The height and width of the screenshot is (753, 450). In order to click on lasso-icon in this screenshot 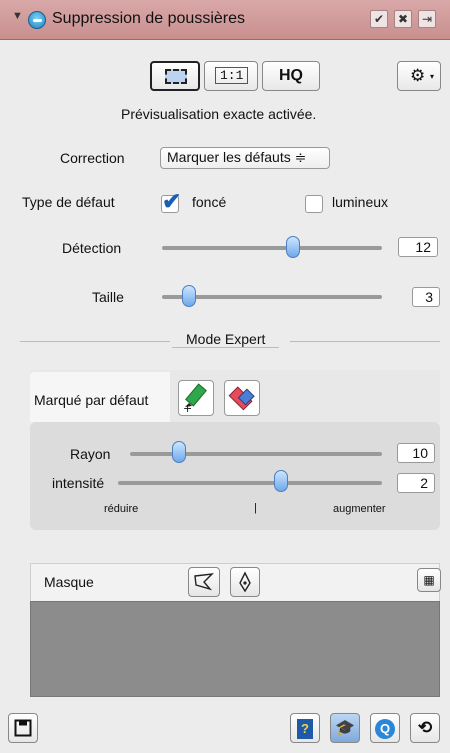, I will do `click(204, 582)`.